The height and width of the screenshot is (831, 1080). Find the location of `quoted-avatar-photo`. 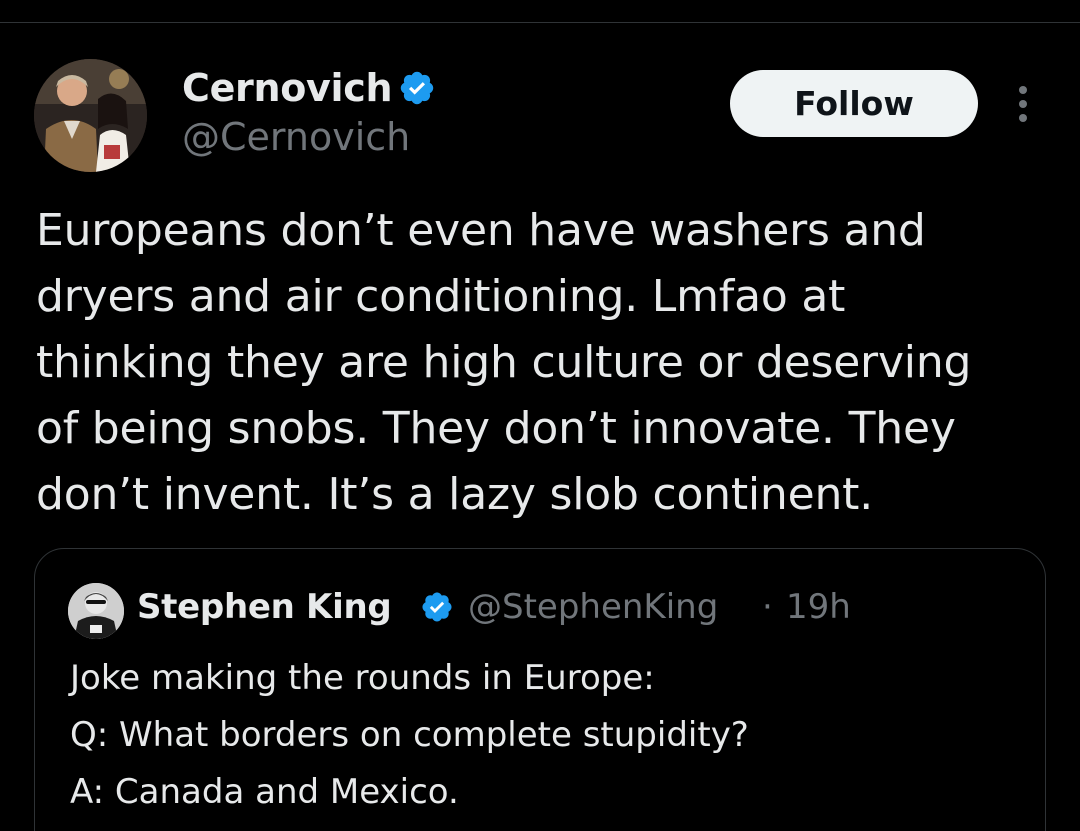

quoted-avatar-photo is located at coordinates (96, 611).